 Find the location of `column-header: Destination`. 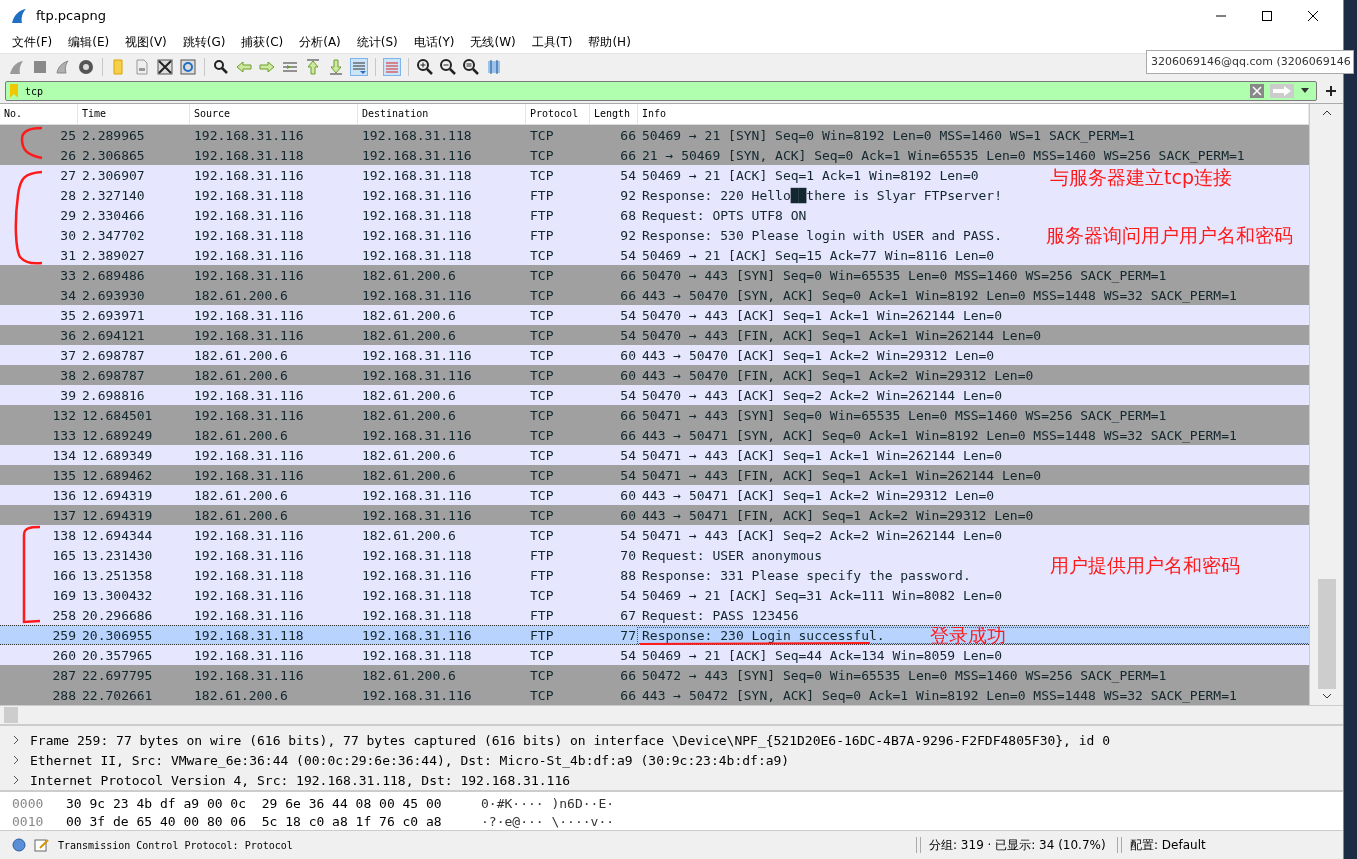

column-header: Destination is located at coordinates (442, 114).